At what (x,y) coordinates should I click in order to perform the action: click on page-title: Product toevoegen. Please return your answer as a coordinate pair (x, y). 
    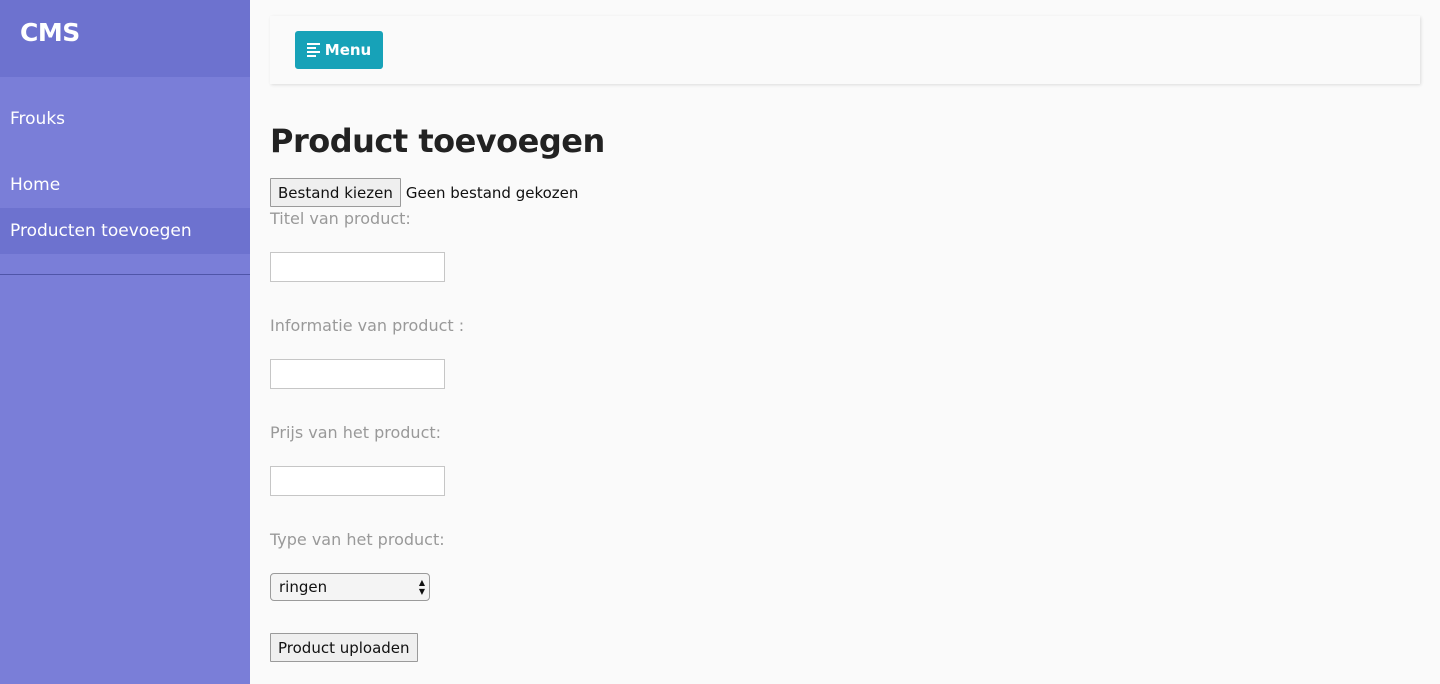
    Looking at the image, I should click on (437, 141).